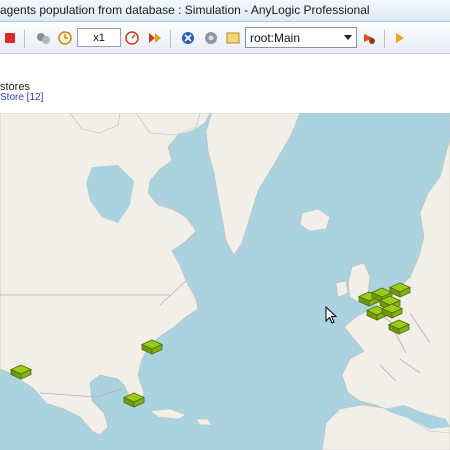  I want to click on step-icon, so click(43, 38).